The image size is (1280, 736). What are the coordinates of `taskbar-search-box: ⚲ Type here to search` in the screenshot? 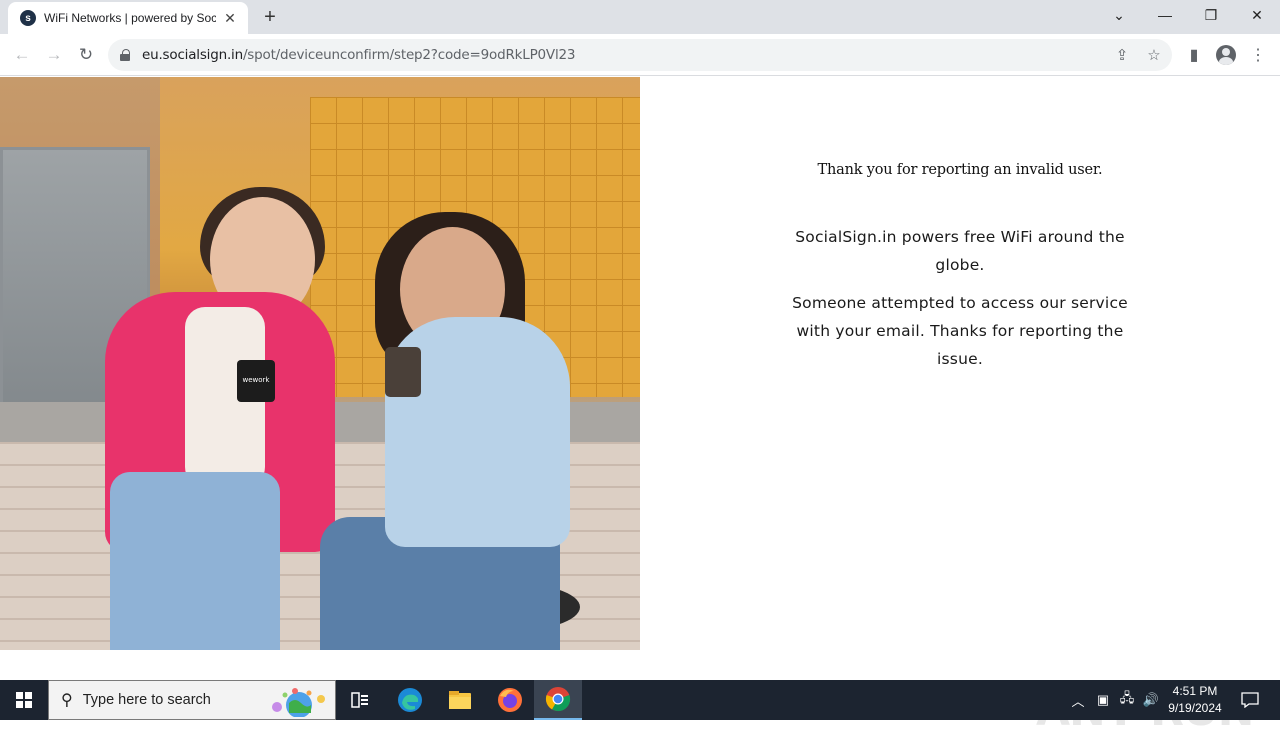 It's located at (192, 700).